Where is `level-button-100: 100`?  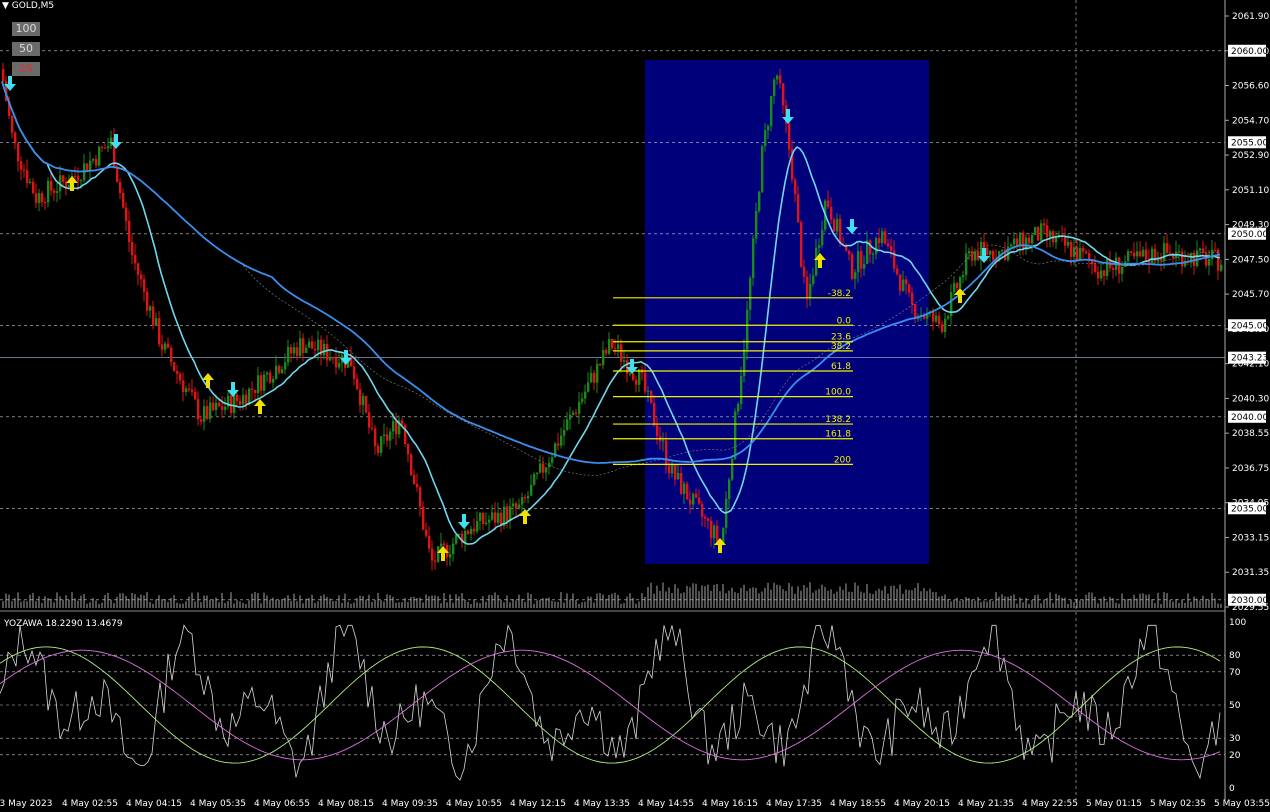
level-button-100: 100 is located at coordinates (26, 29).